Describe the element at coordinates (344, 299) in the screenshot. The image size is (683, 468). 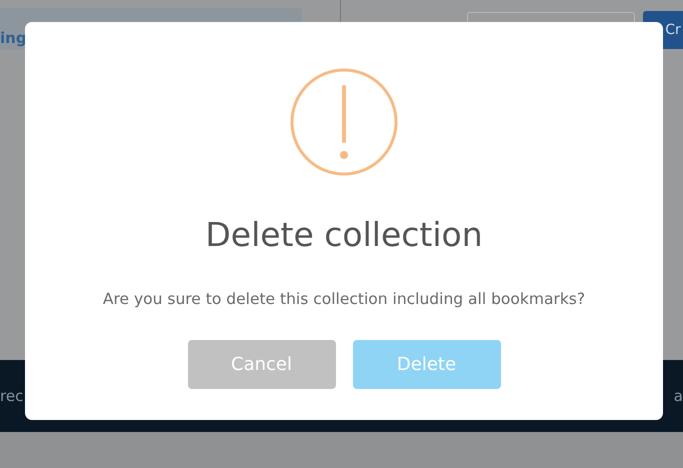
I see `dialog-message: Are you sure to delete this collection including all bookmarks?` at that location.